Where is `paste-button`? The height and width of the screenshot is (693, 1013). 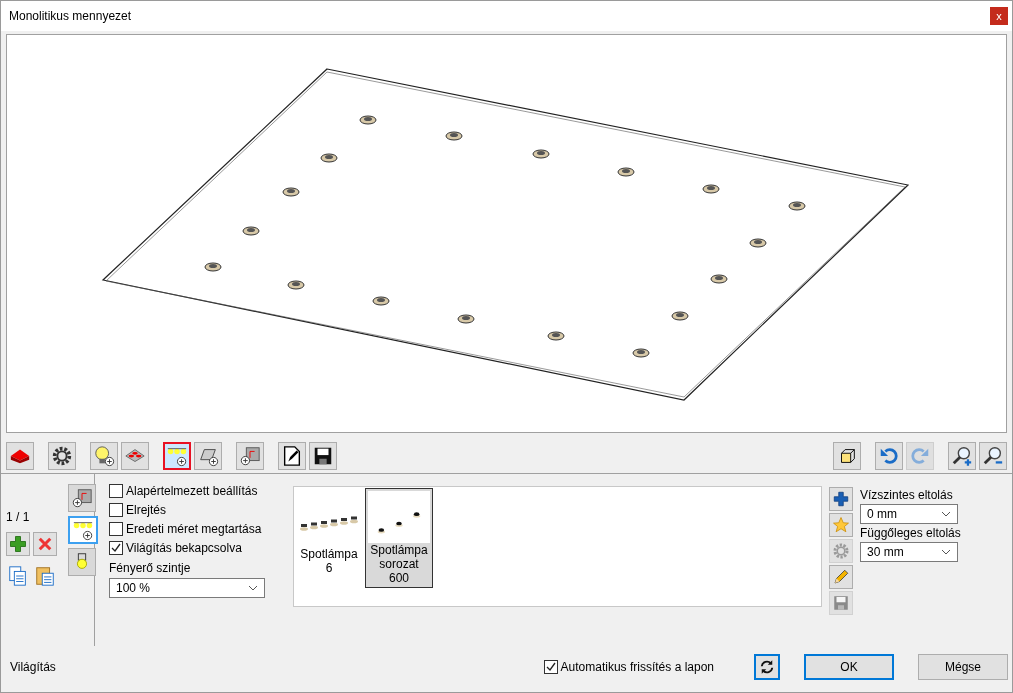
paste-button is located at coordinates (45, 576).